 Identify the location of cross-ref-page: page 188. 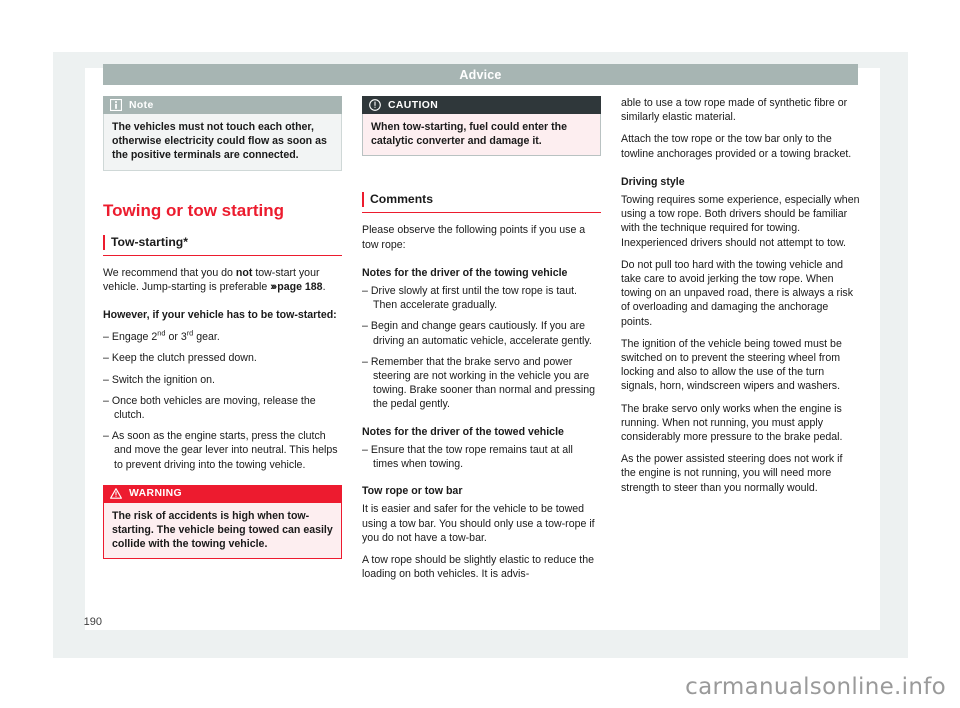
(299, 287).